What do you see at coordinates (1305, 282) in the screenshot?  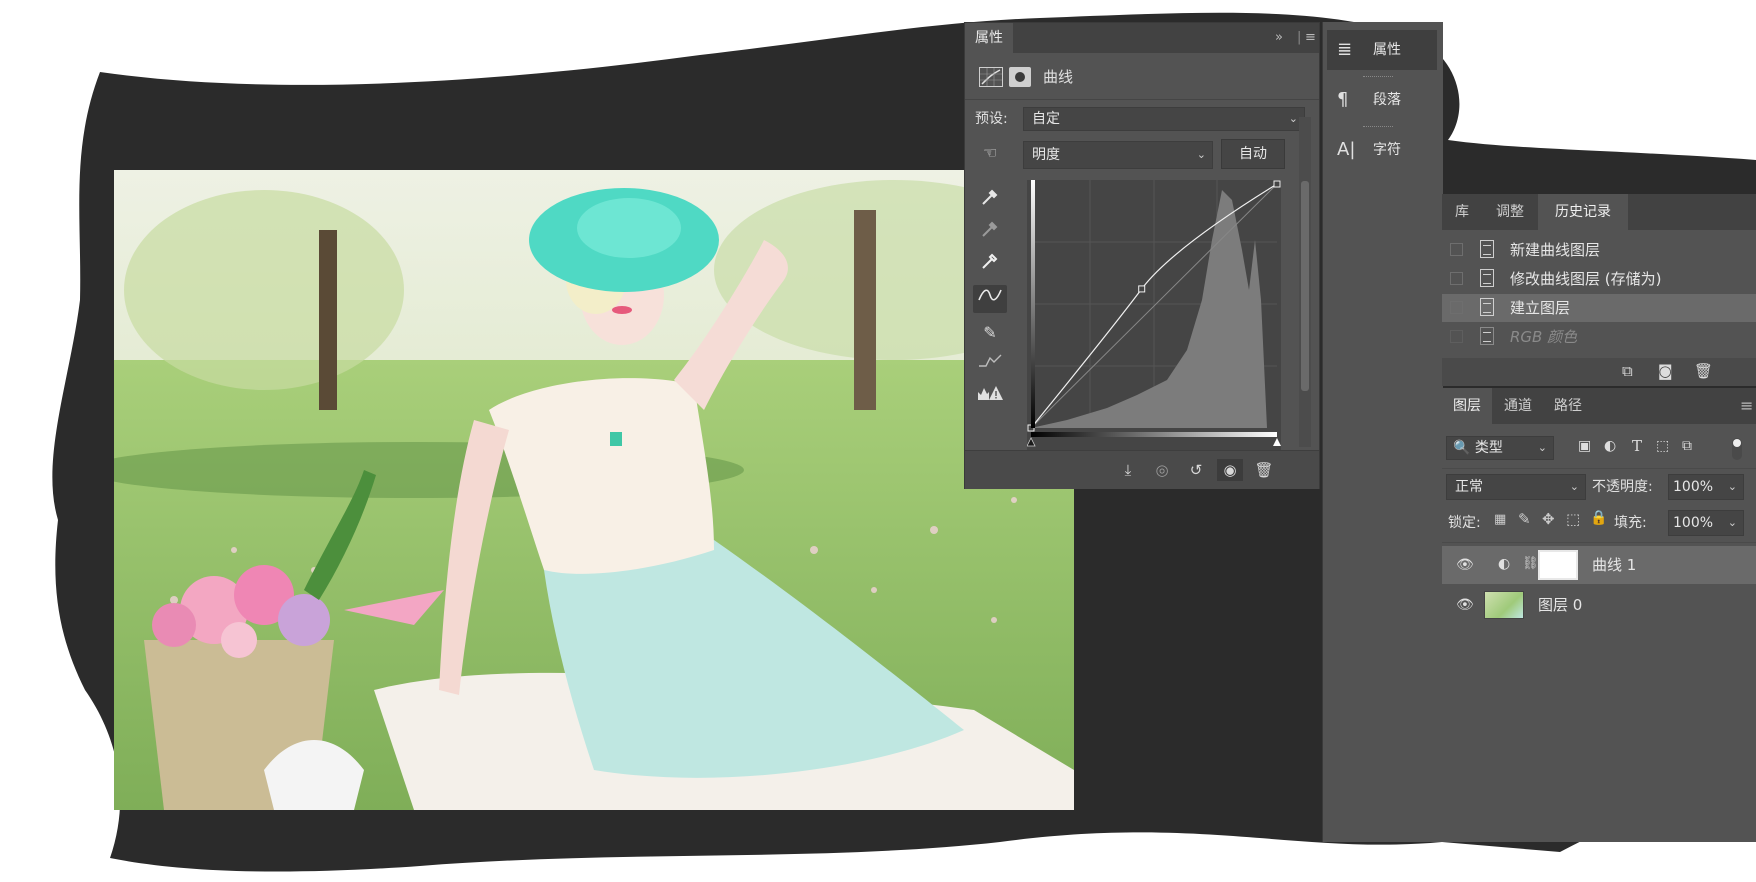 I see `scrollbar` at bounding box center [1305, 282].